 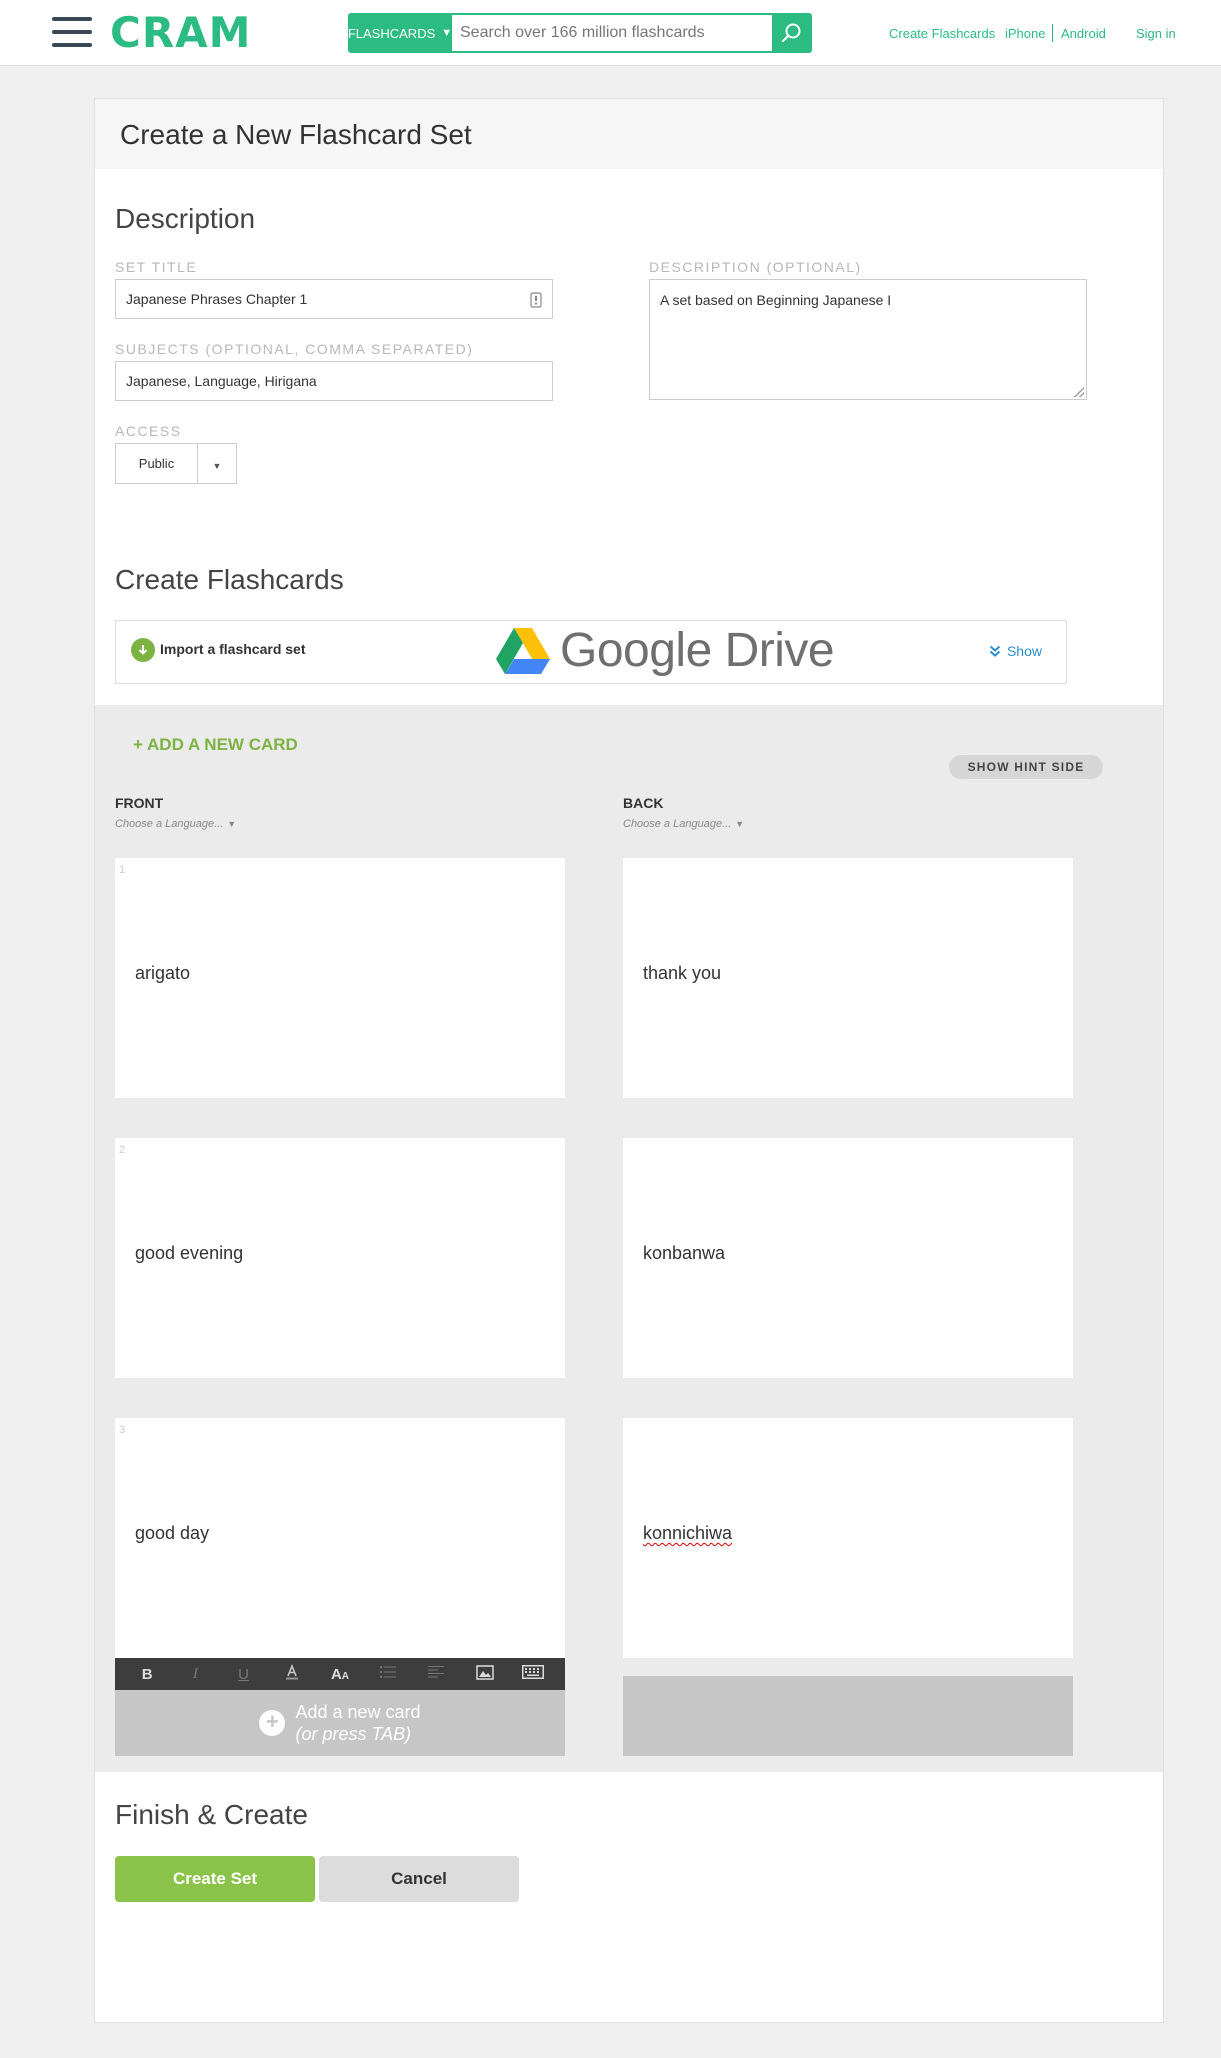 What do you see at coordinates (684, 1253) in the screenshot?
I see `card-back-text: konbanwa` at bounding box center [684, 1253].